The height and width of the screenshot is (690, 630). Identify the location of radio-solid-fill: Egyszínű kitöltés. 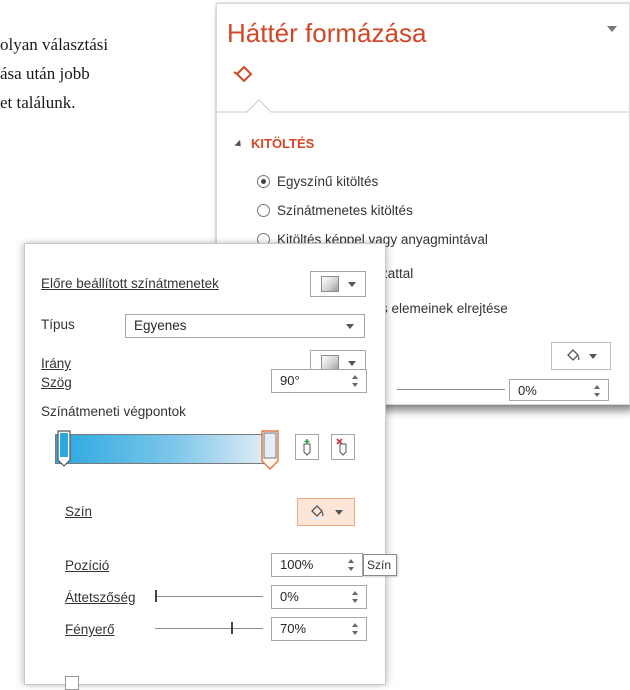
(317, 181).